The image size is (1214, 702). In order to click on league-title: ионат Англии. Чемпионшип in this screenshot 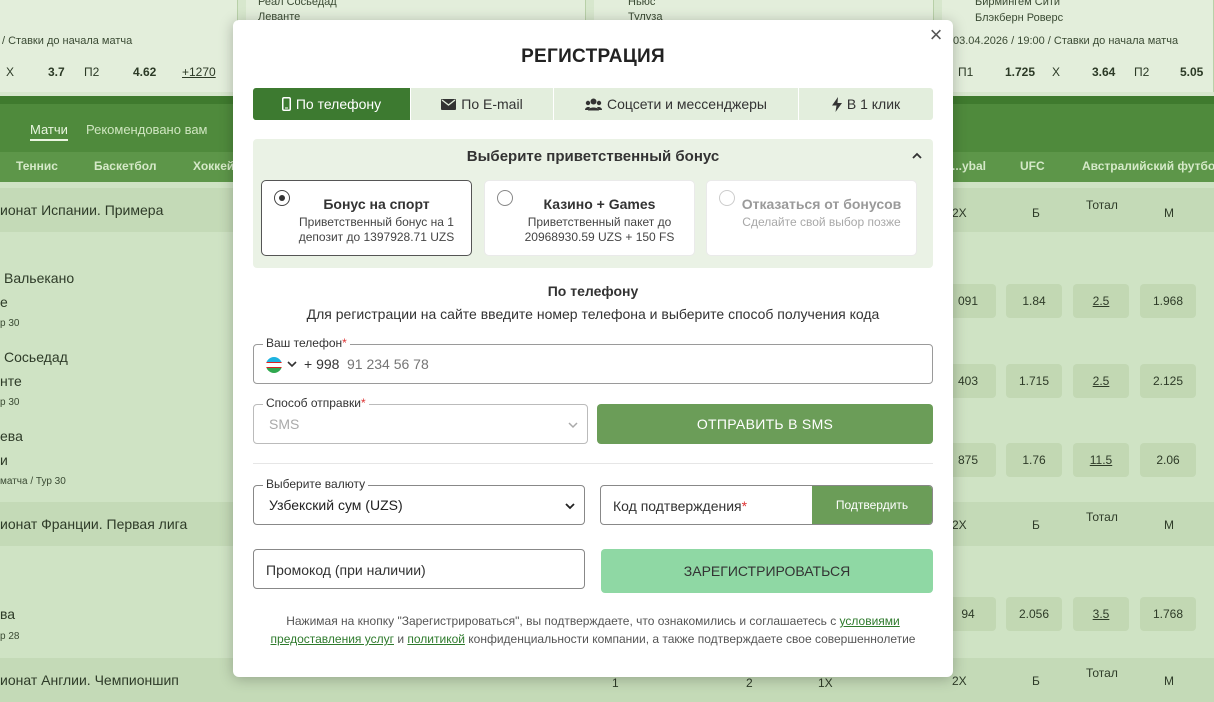, I will do `click(89, 680)`.